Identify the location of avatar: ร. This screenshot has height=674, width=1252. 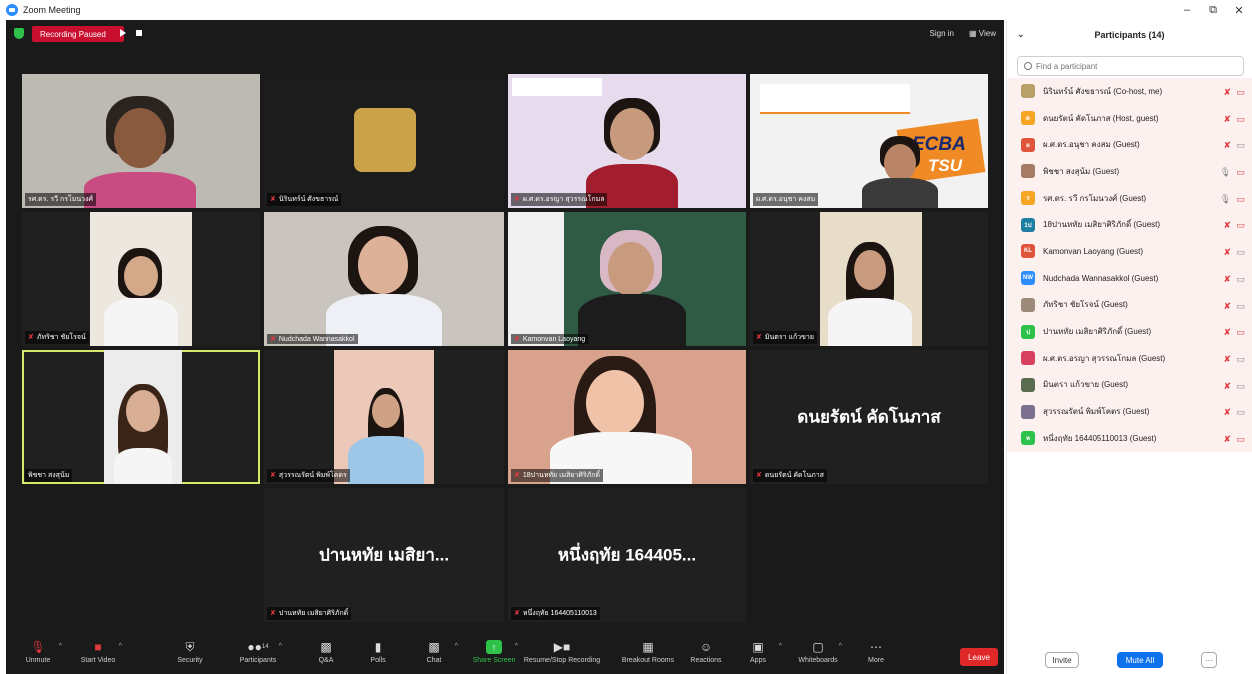
(1028, 198).